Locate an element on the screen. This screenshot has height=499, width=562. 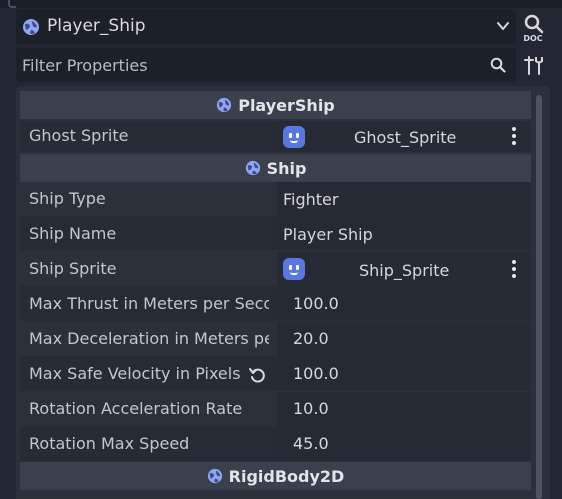
property-label: Ghost Sprite is located at coordinates (79, 135).